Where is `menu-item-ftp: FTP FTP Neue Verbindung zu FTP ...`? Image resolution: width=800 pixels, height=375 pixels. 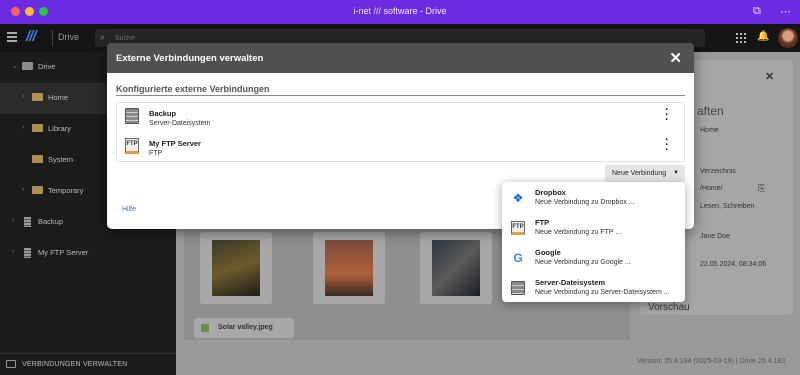
menu-item-ftp: FTP FTP Neue Verbindung zu FTP ... is located at coordinates (593, 227).